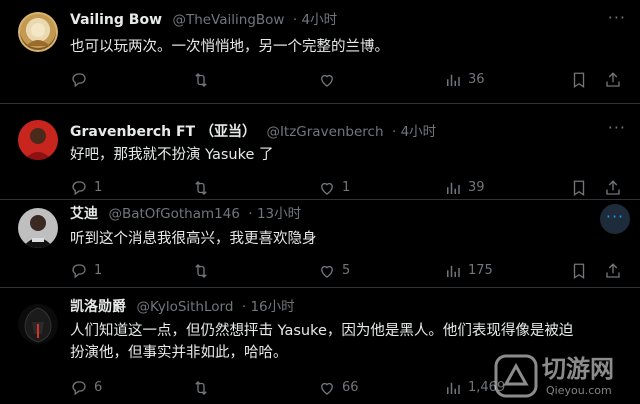 Image resolution: width=640 pixels, height=404 pixels. Describe the element at coordinates (228, 20) in the screenshot. I see `user-handle: @TheVailingBow` at that location.